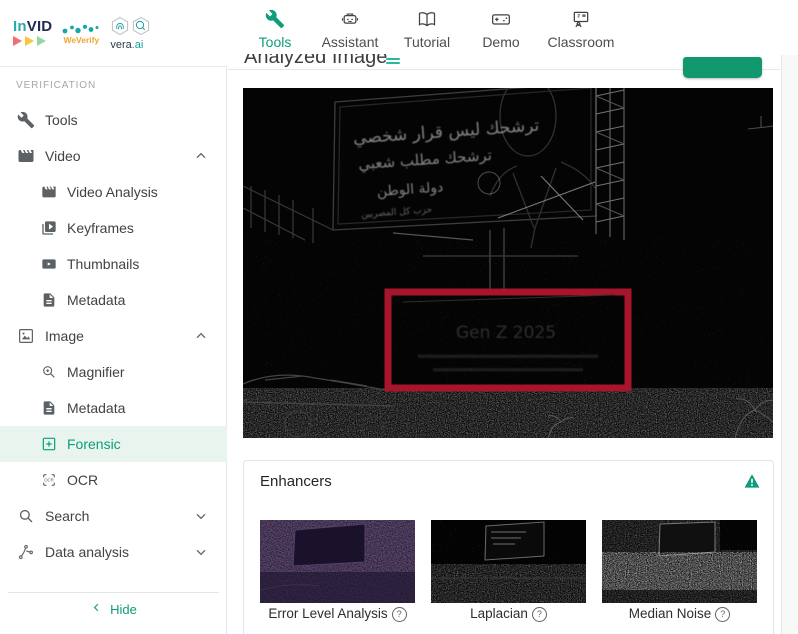  Describe the element at coordinates (87, 552) in the screenshot. I see `sidebar-item-label: Data analysis` at that location.